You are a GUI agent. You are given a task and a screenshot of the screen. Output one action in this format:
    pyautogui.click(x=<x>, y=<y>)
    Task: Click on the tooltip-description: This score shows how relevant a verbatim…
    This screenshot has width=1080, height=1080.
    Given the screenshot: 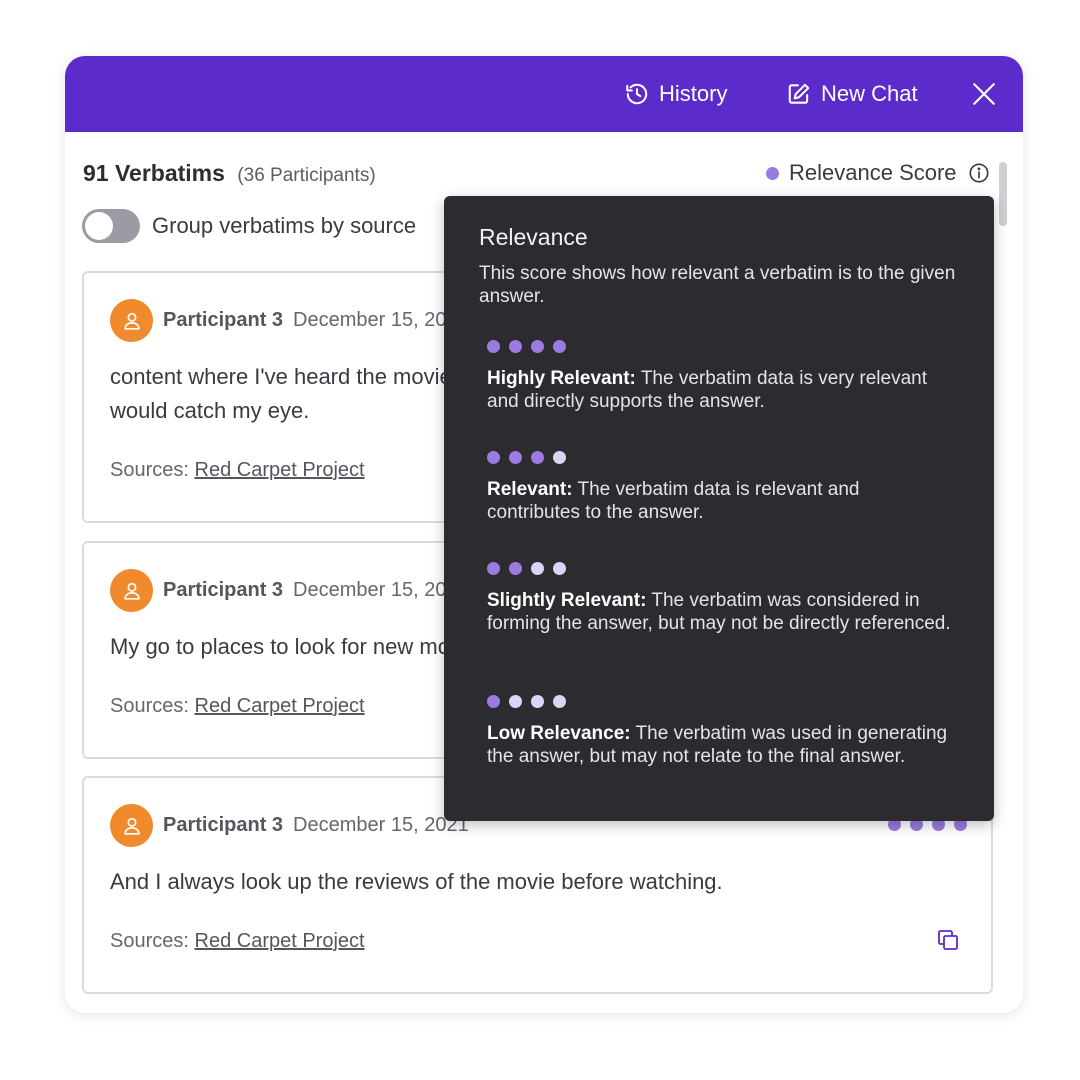 What is the action you would take?
    pyautogui.click(x=717, y=285)
    